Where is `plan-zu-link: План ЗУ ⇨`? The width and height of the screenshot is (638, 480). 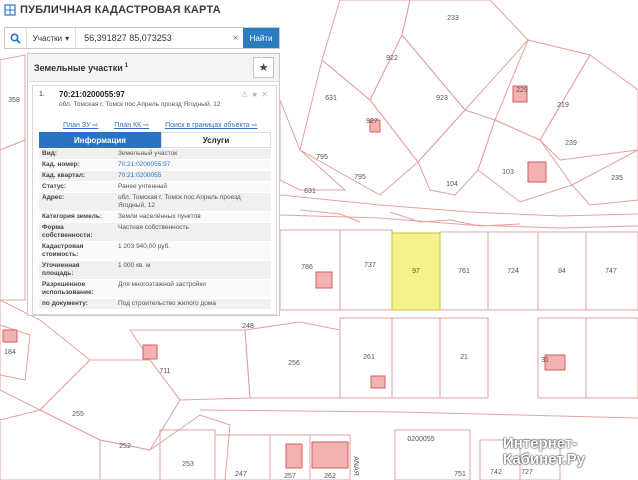
plan-zu-link: План ЗУ ⇨ is located at coordinates (80, 125).